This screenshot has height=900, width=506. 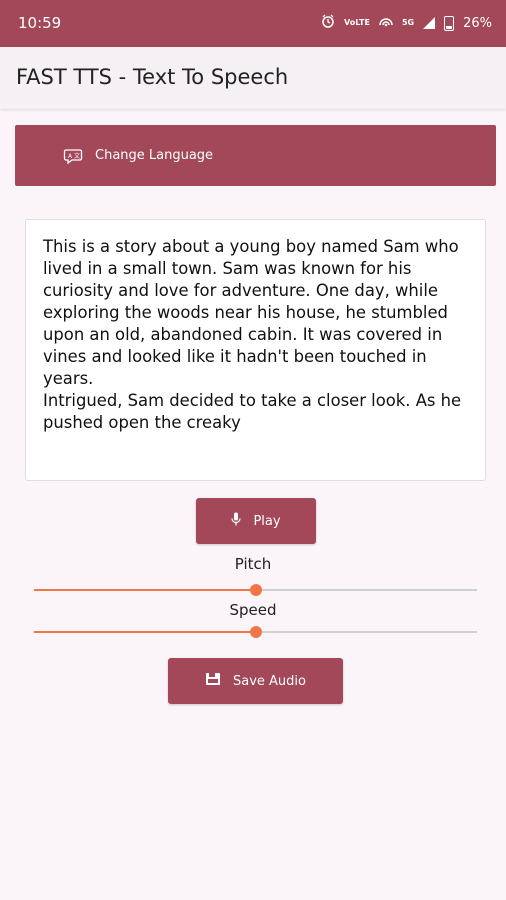 I want to click on speed-label: Speed, so click(x=253, y=610).